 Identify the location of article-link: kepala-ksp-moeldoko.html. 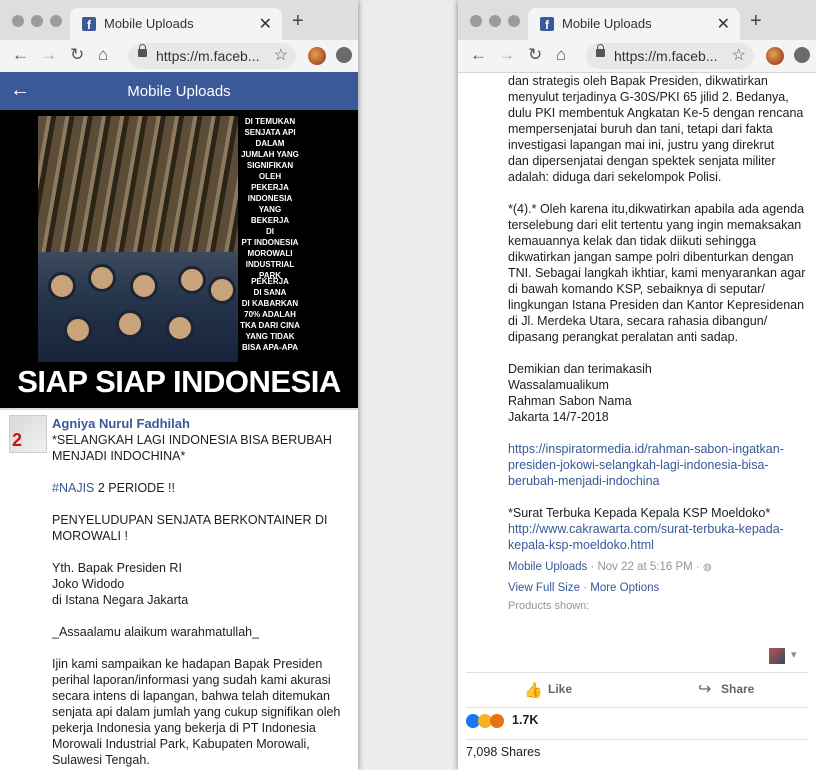
(581, 545).